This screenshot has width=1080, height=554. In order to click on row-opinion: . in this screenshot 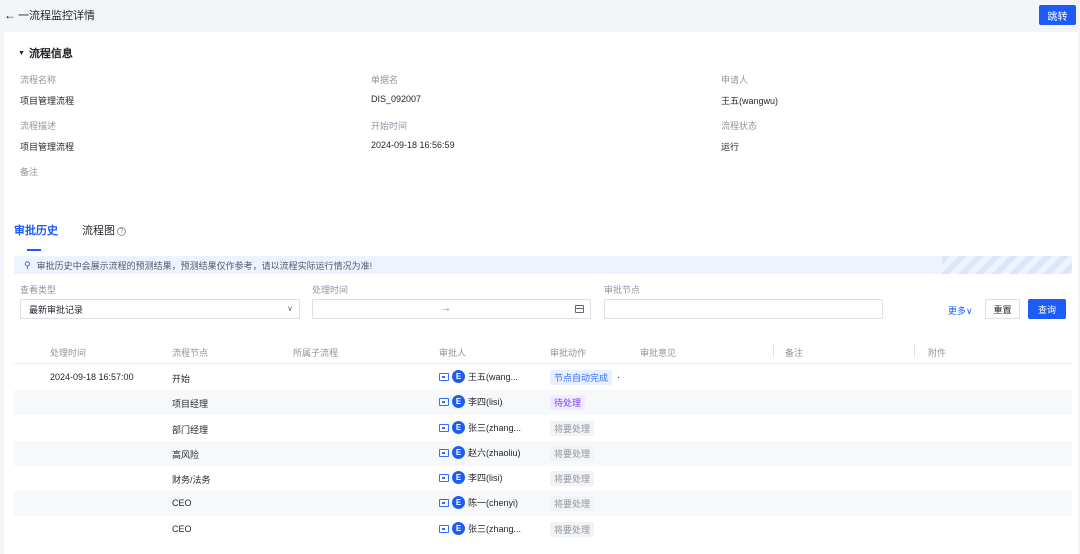, I will do `click(618, 375)`.